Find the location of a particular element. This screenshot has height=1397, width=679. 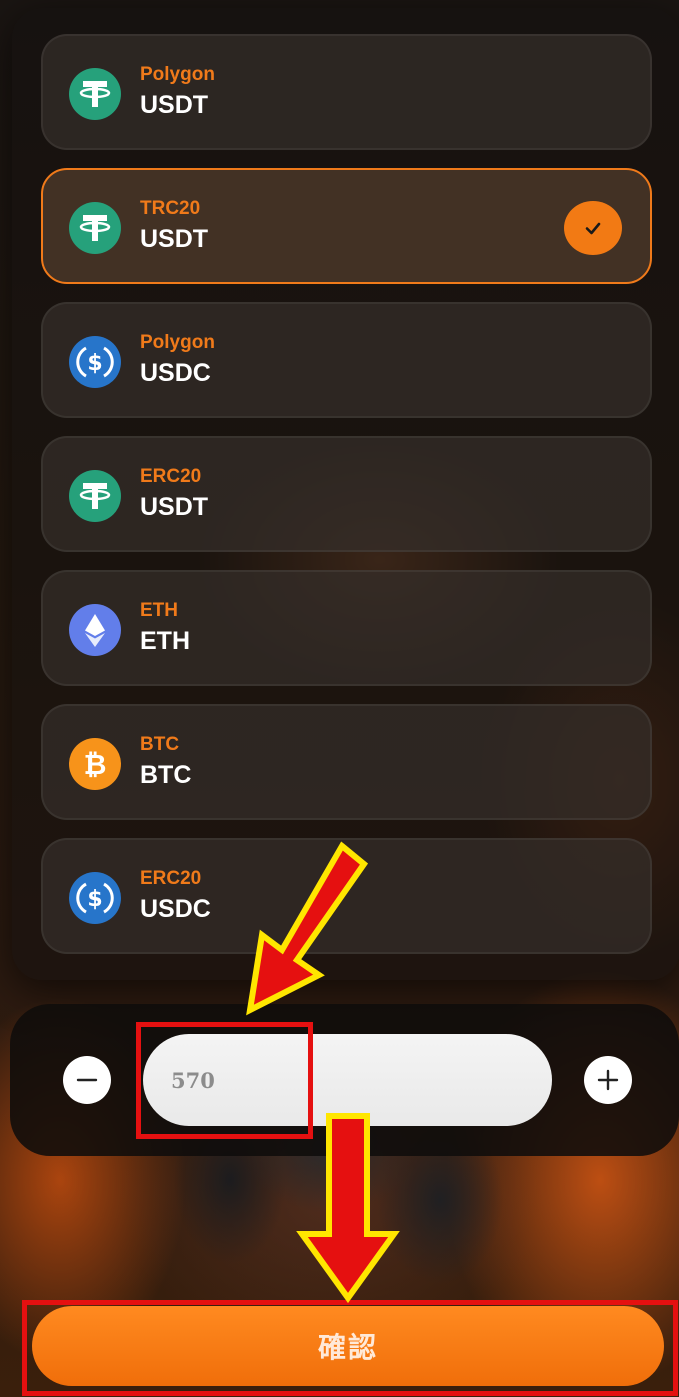

selected-check-icon is located at coordinates (593, 228).